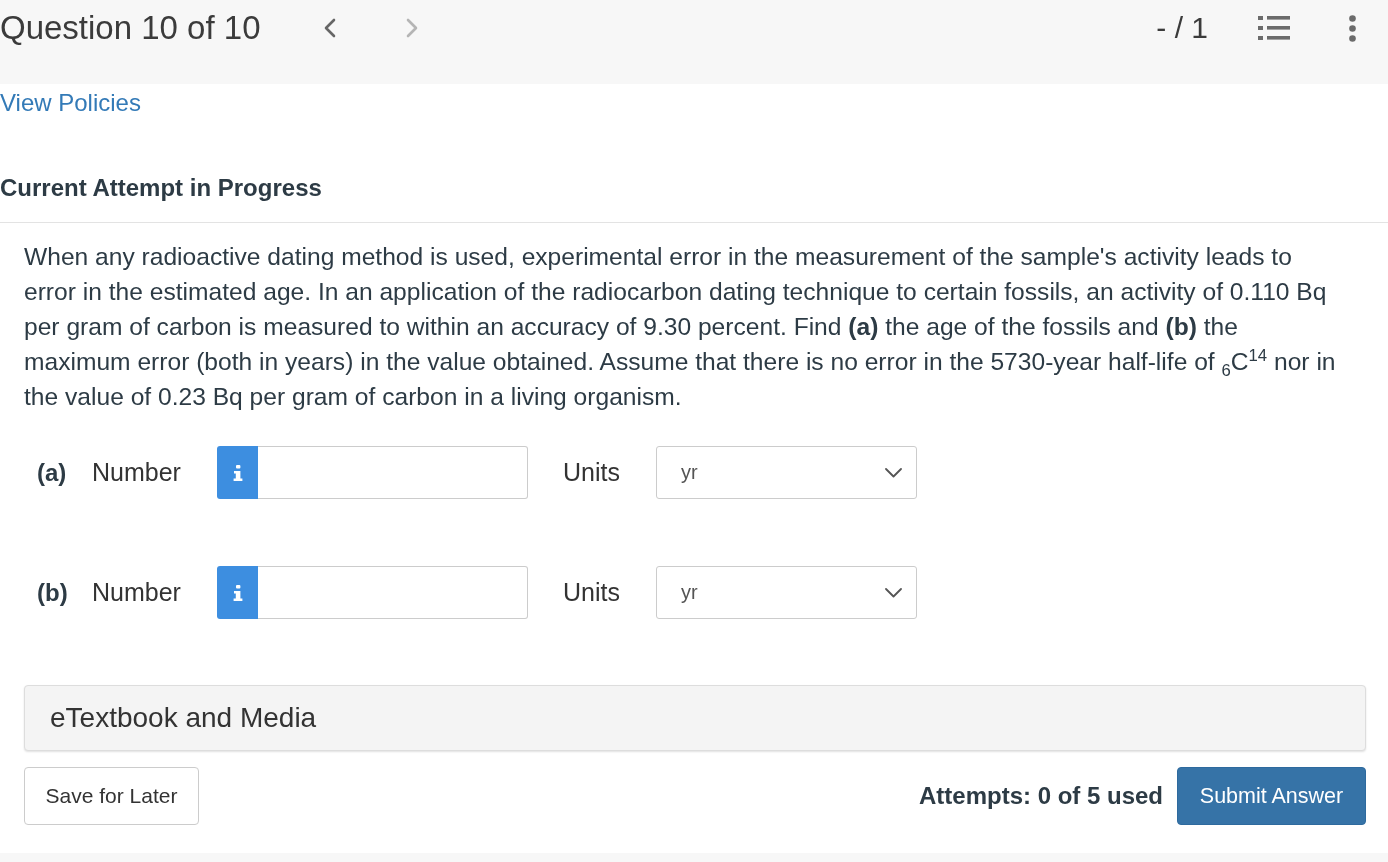 The image size is (1388, 862). Describe the element at coordinates (1274, 28) in the screenshot. I see `list-icon` at that location.